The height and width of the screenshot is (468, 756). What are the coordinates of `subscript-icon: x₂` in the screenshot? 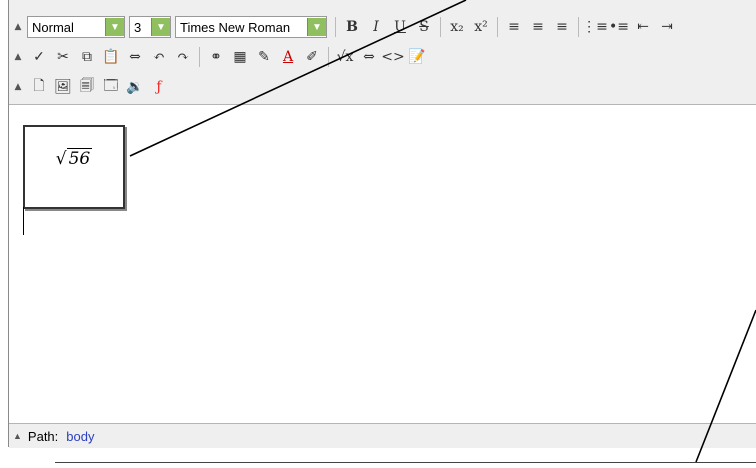 It's located at (457, 27).